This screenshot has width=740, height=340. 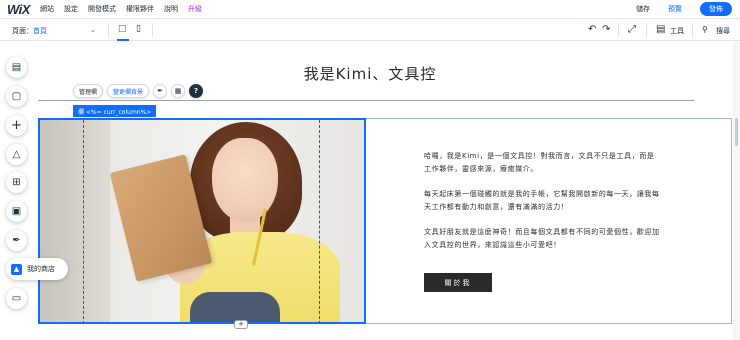 What do you see at coordinates (16, 67) in the screenshot?
I see `pages-icon: ▤` at bounding box center [16, 67].